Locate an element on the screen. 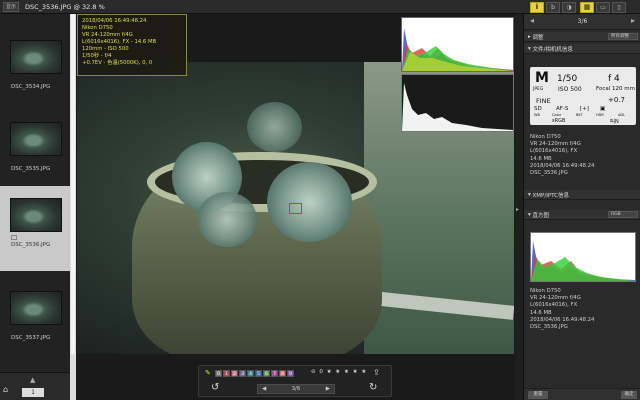 The width and height of the screenshot is (640, 400). prev-image-icon: ◀ is located at coordinates (264, 389).